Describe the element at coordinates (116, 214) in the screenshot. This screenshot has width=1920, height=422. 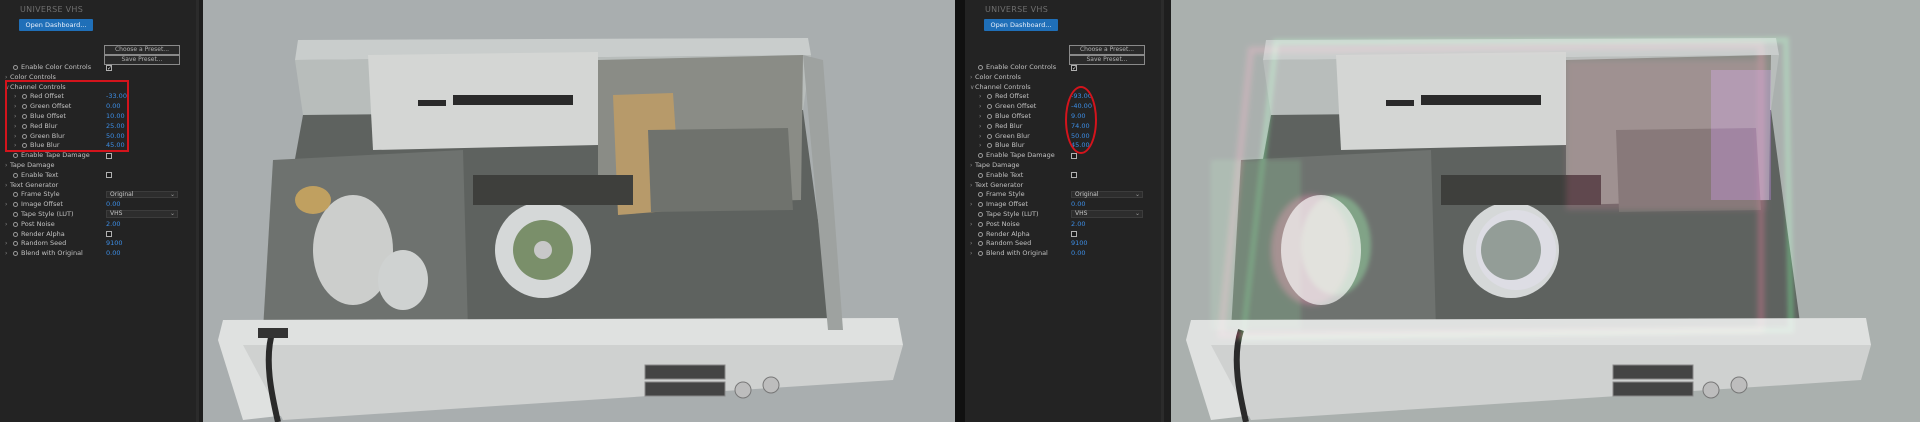
I see `dropdown-value: VHS` at that location.